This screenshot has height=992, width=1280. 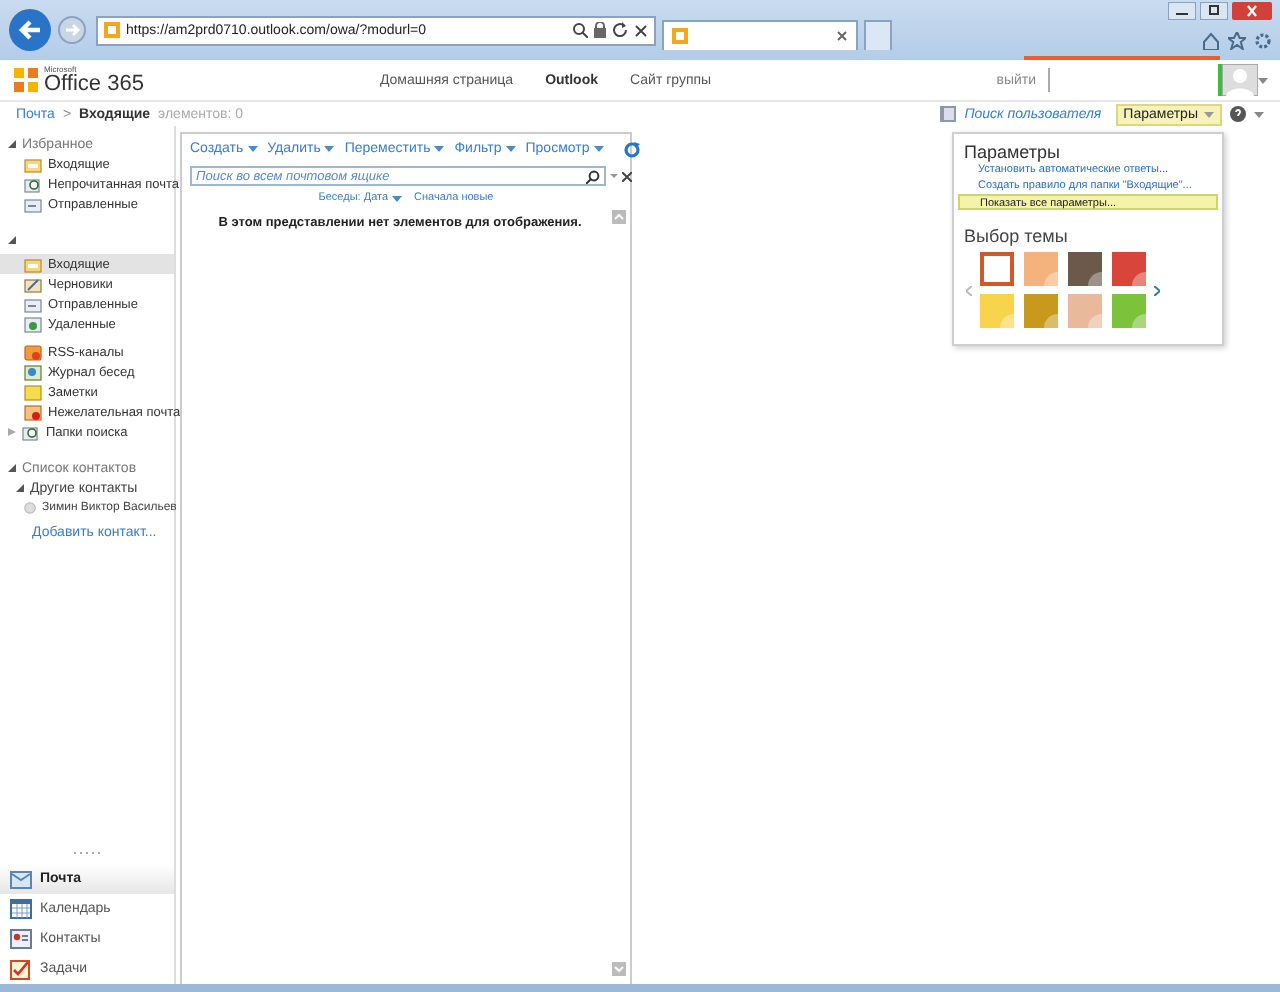 I want to click on avatar-icon, so click(x=1238, y=80).